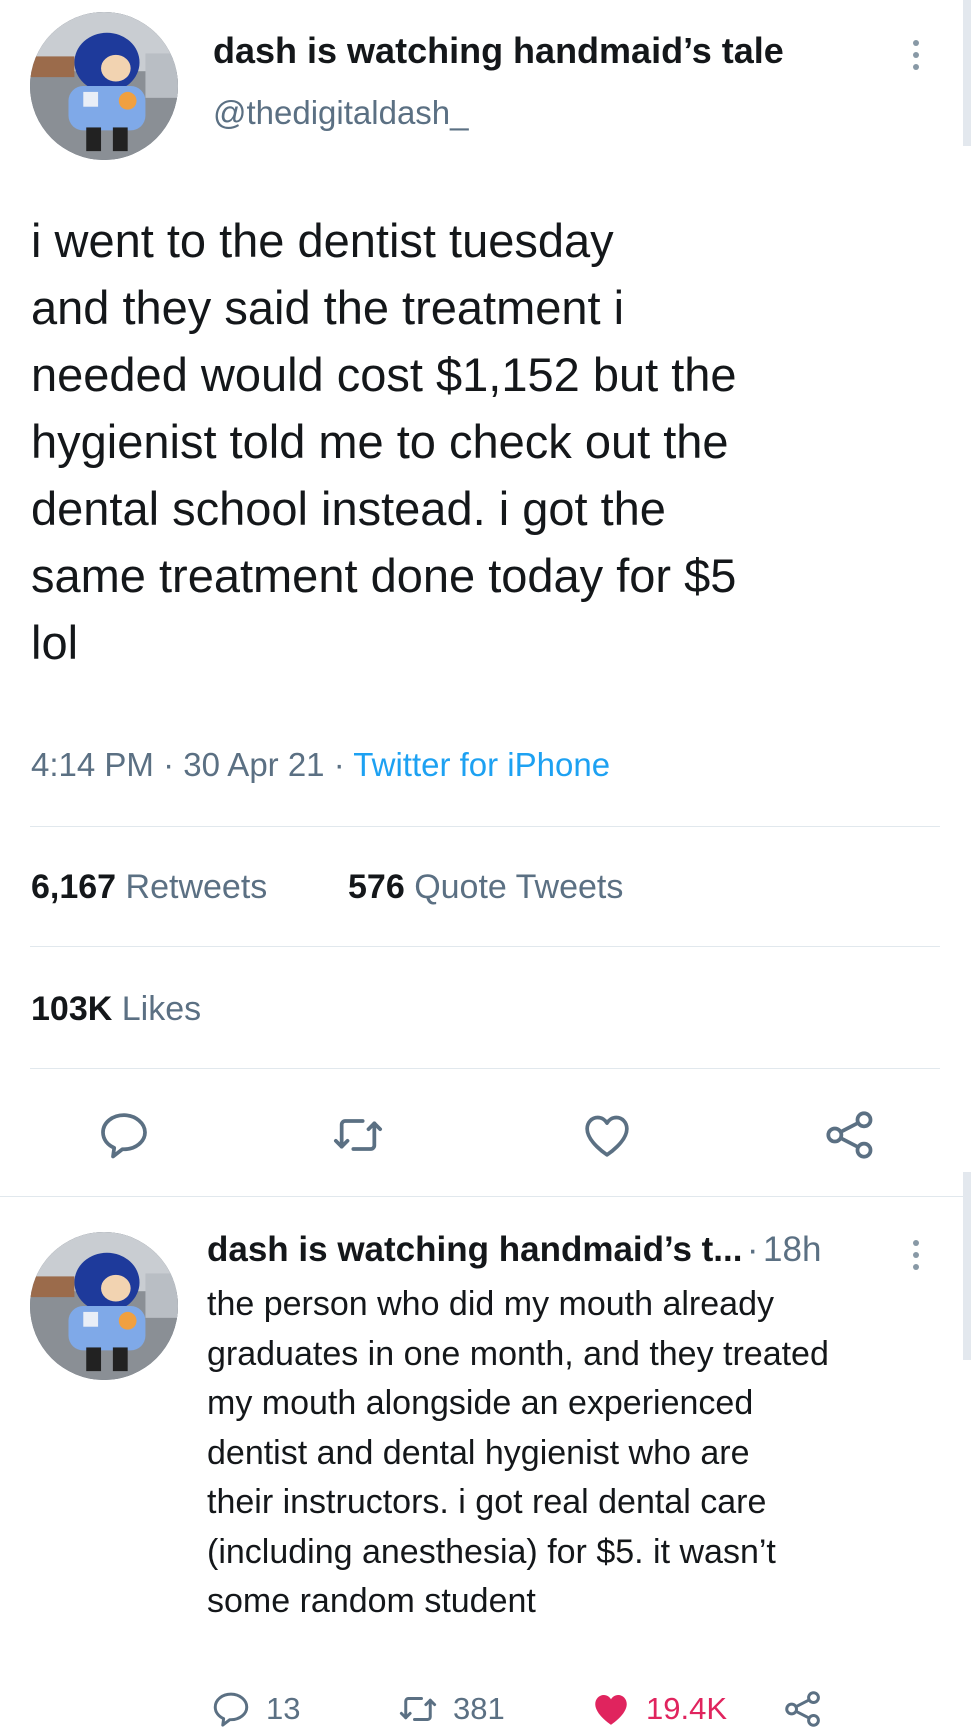 This screenshot has width=971, height=1731. What do you see at coordinates (519, 887) in the screenshot?
I see `quote-tweets-label: Quote Tweets` at bounding box center [519, 887].